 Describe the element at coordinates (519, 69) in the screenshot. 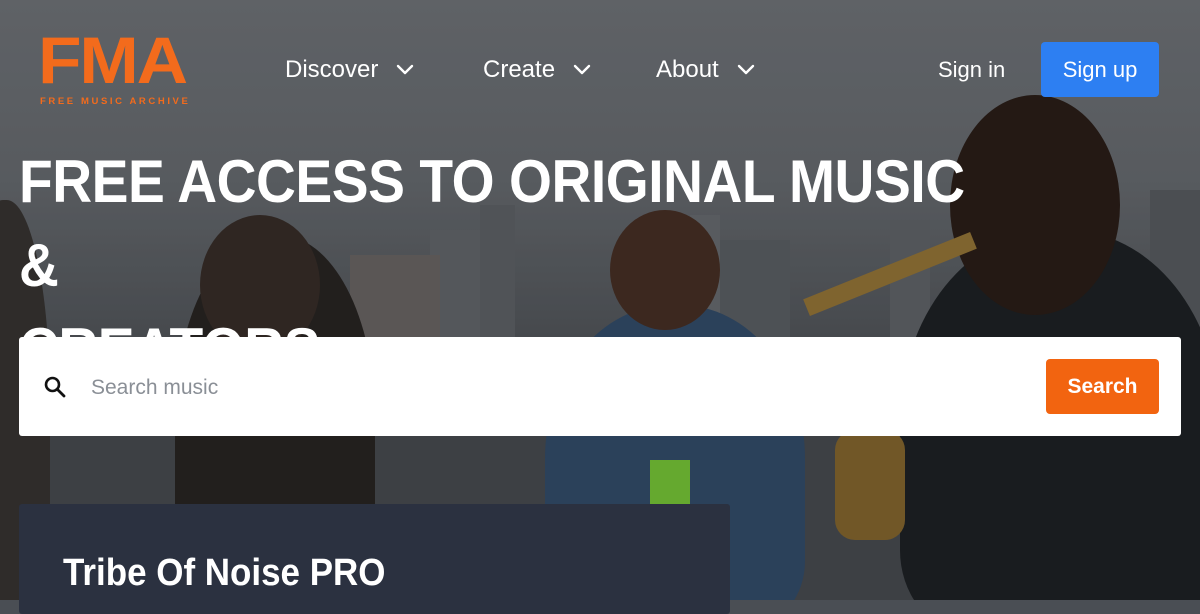

I see `nav-item-label: Create` at that location.